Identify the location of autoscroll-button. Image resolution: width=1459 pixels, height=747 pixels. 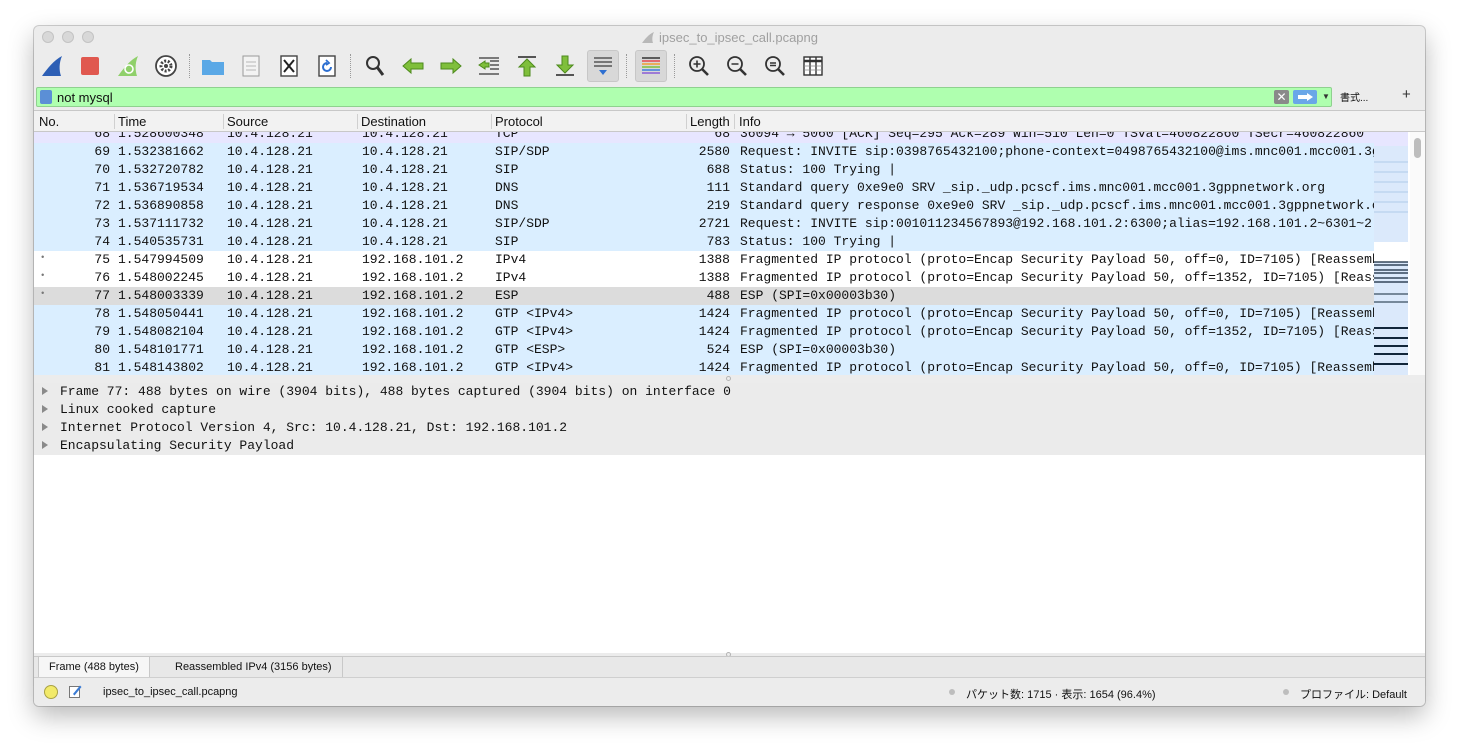
(603, 66).